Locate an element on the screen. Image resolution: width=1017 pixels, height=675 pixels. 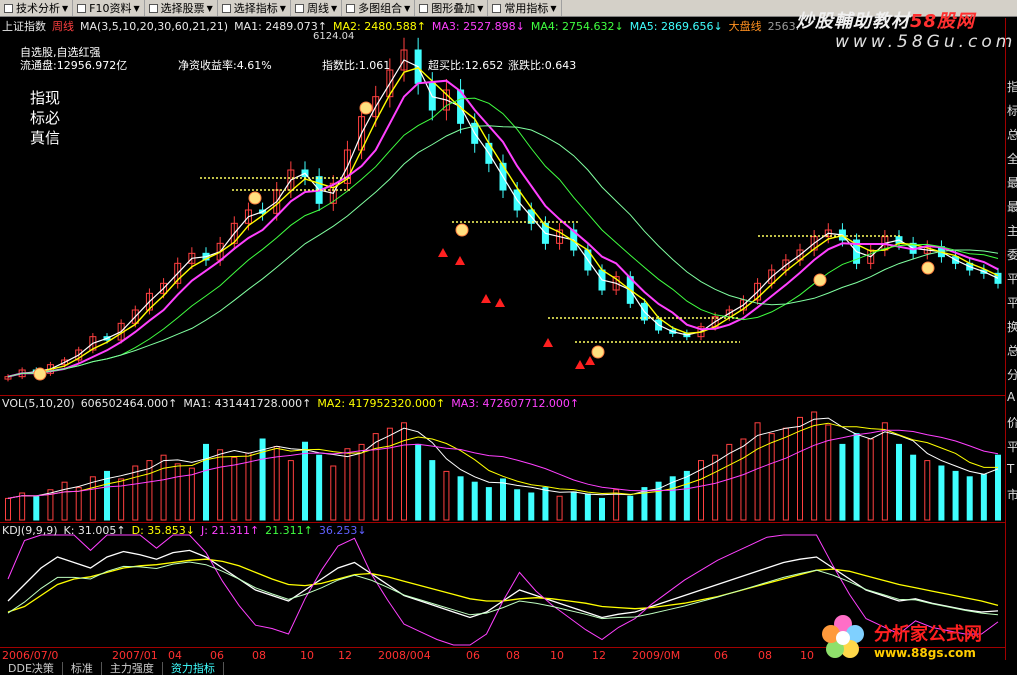
kdj-d-line is located at coordinates (503, 585).